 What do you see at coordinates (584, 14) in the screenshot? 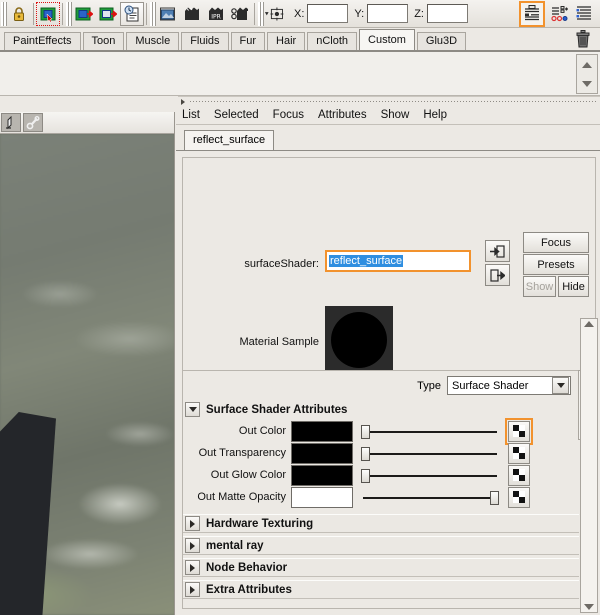
I see `channel-box-icon` at bounding box center [584, 14].